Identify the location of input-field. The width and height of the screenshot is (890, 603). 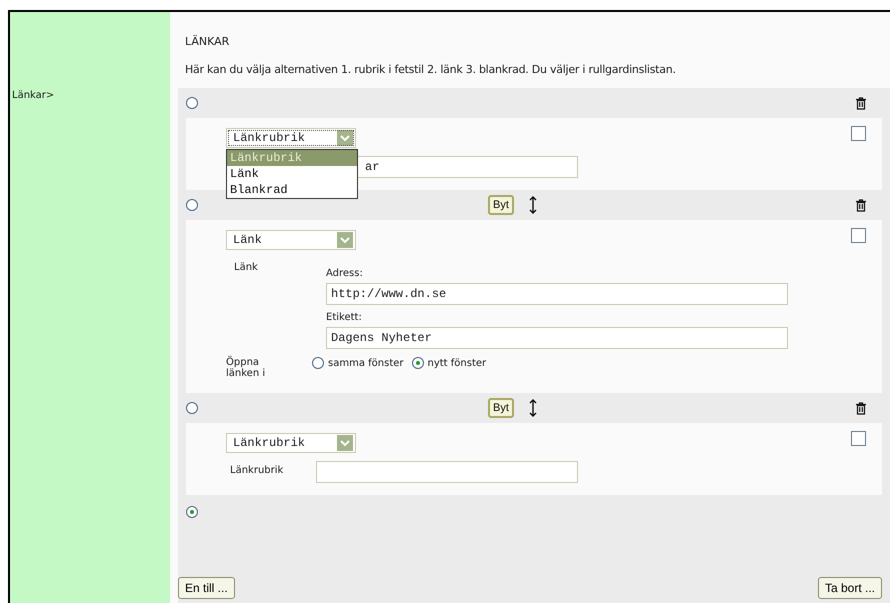
(447, 472).